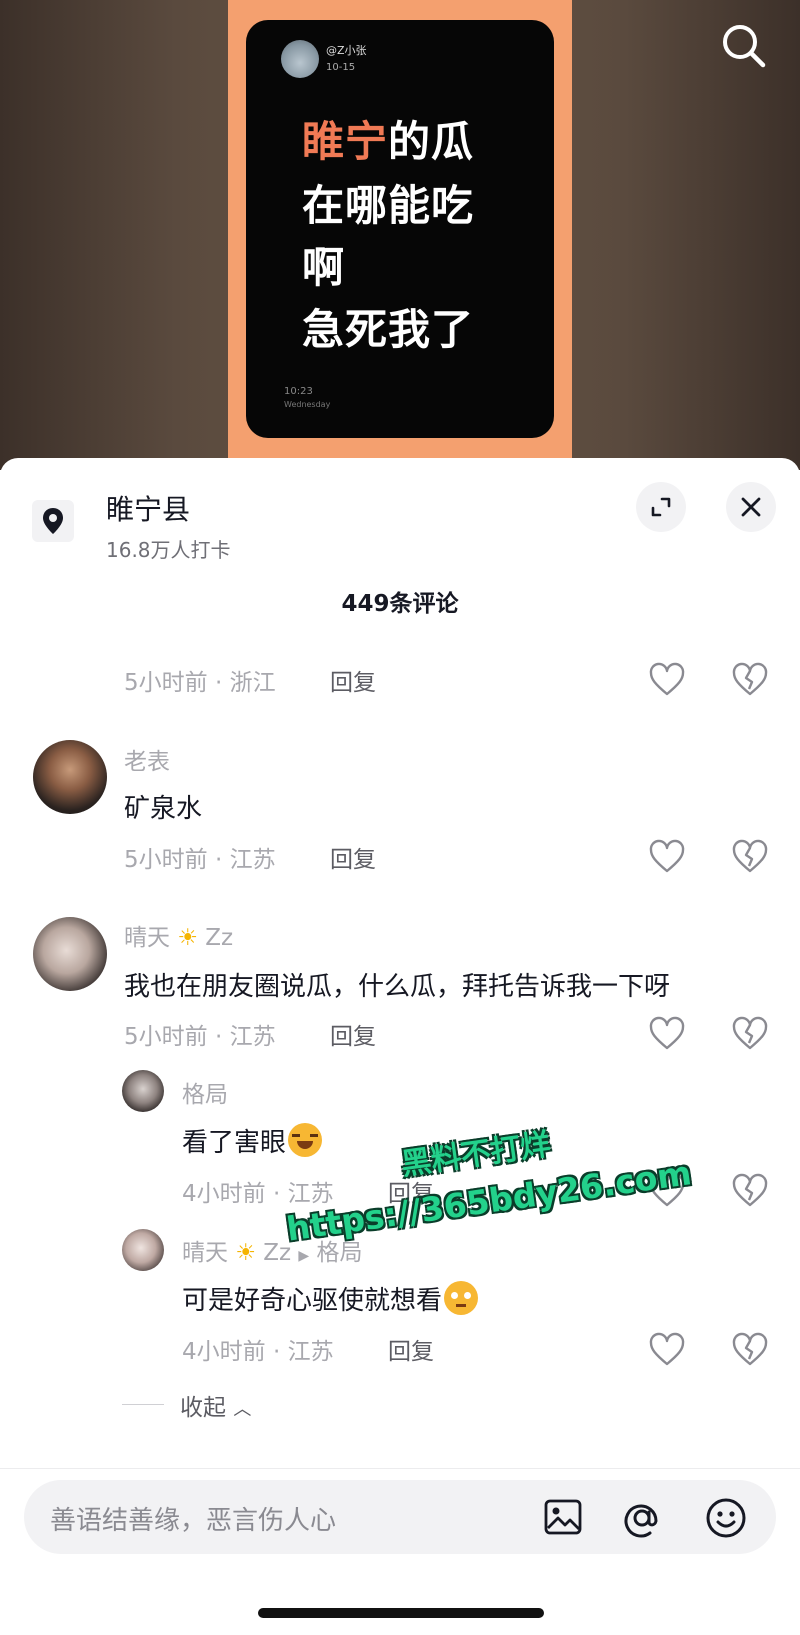 The width and height of the screenshot is (800, 1635). What do you see at coordinates (397, 987) in the screenshot?
I see `comment-text: 我也在朋友圈说瓜，什么瓜，拜托告诉我一下呀` at bounding box center [397, 987].